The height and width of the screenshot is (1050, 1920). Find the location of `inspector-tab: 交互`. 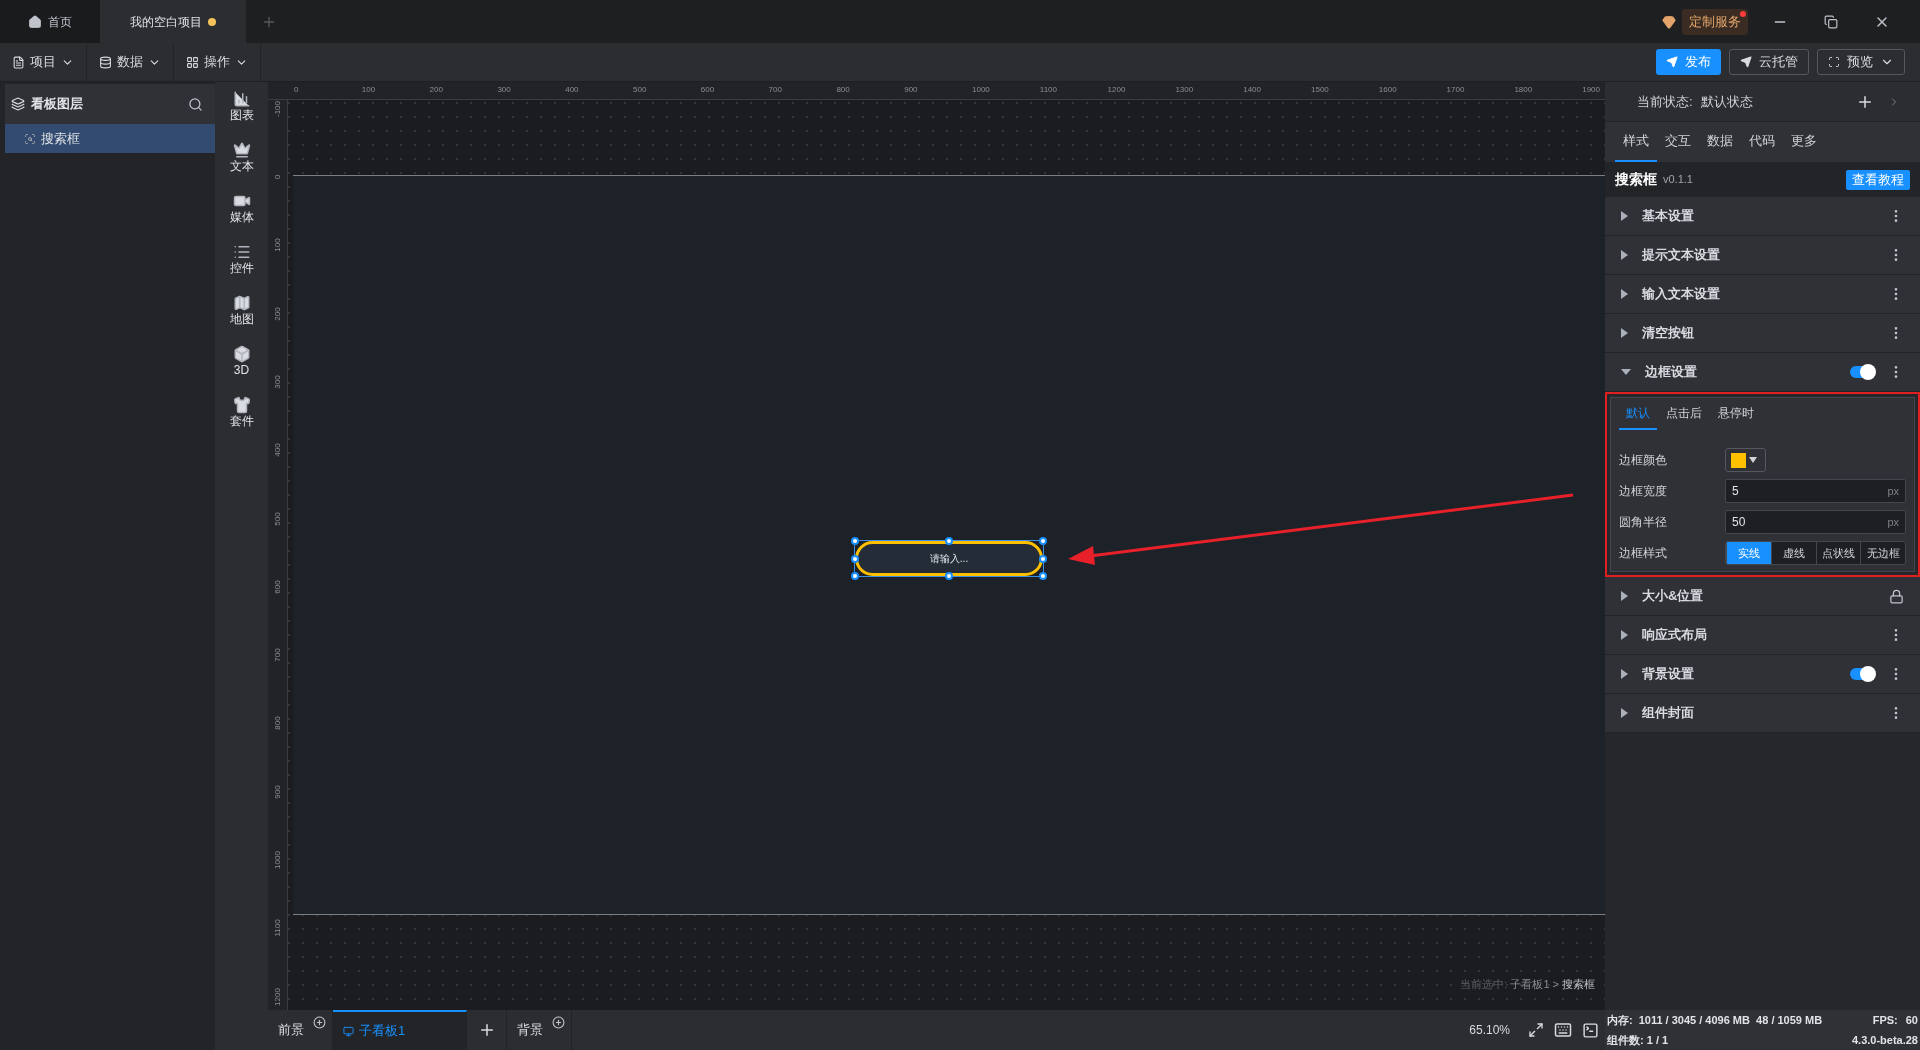

inspector-tab: 交互 is located at coordinates (1678, 142).